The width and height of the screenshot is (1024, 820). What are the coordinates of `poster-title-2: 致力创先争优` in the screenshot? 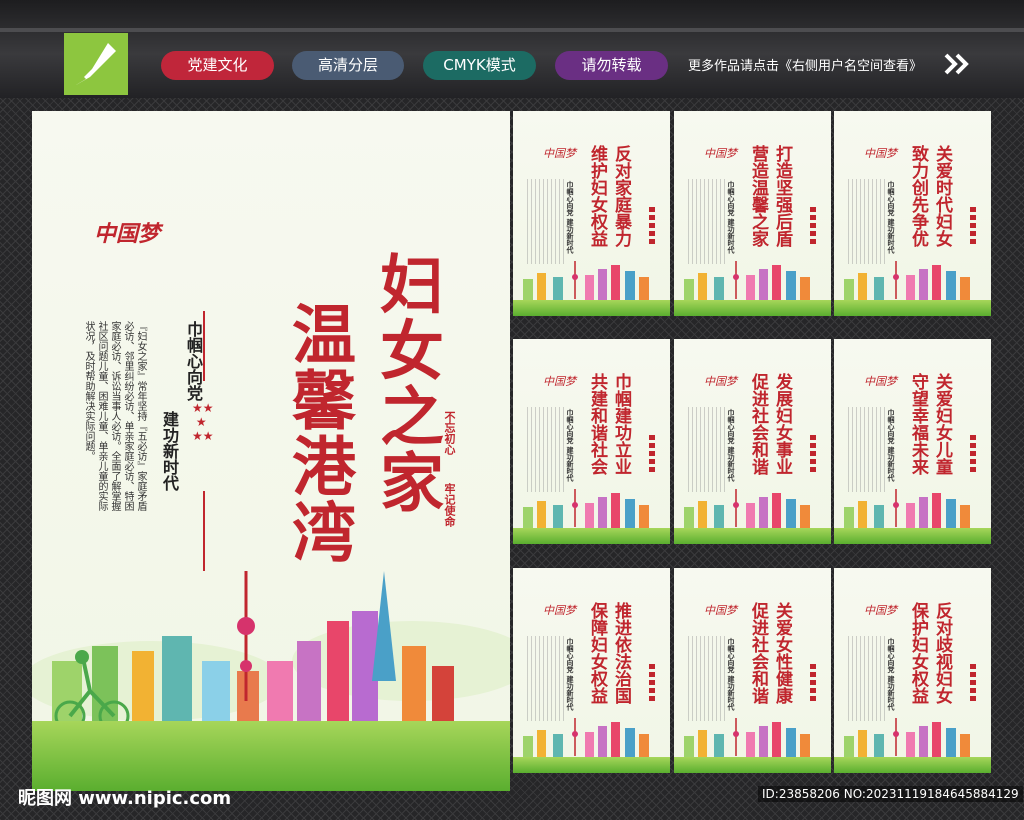 It's located at (918, 196).